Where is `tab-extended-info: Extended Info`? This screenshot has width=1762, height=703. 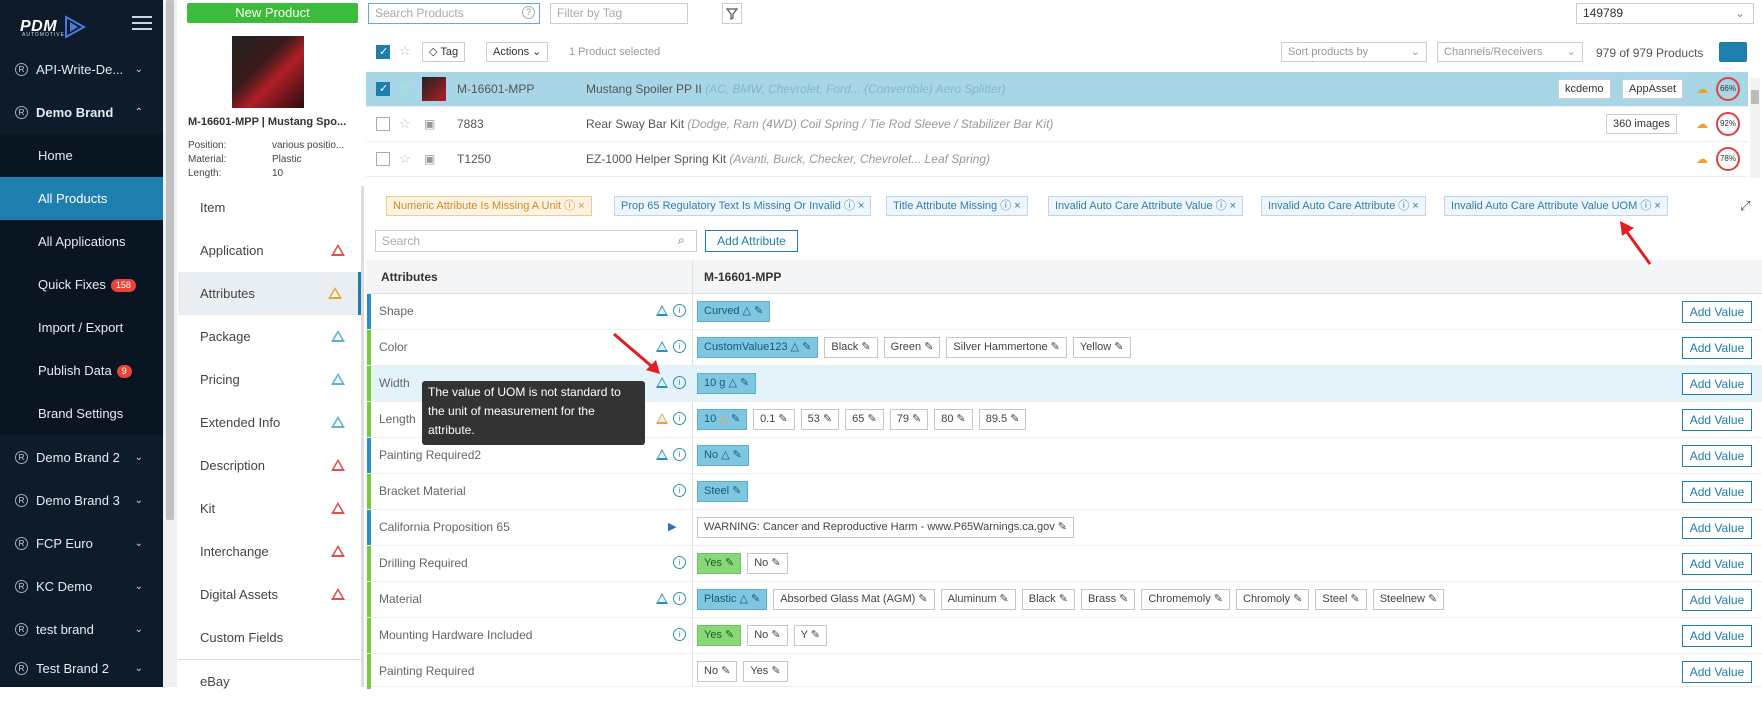
tab-extended-info: Extended Info is located at coordinates (269, 422).